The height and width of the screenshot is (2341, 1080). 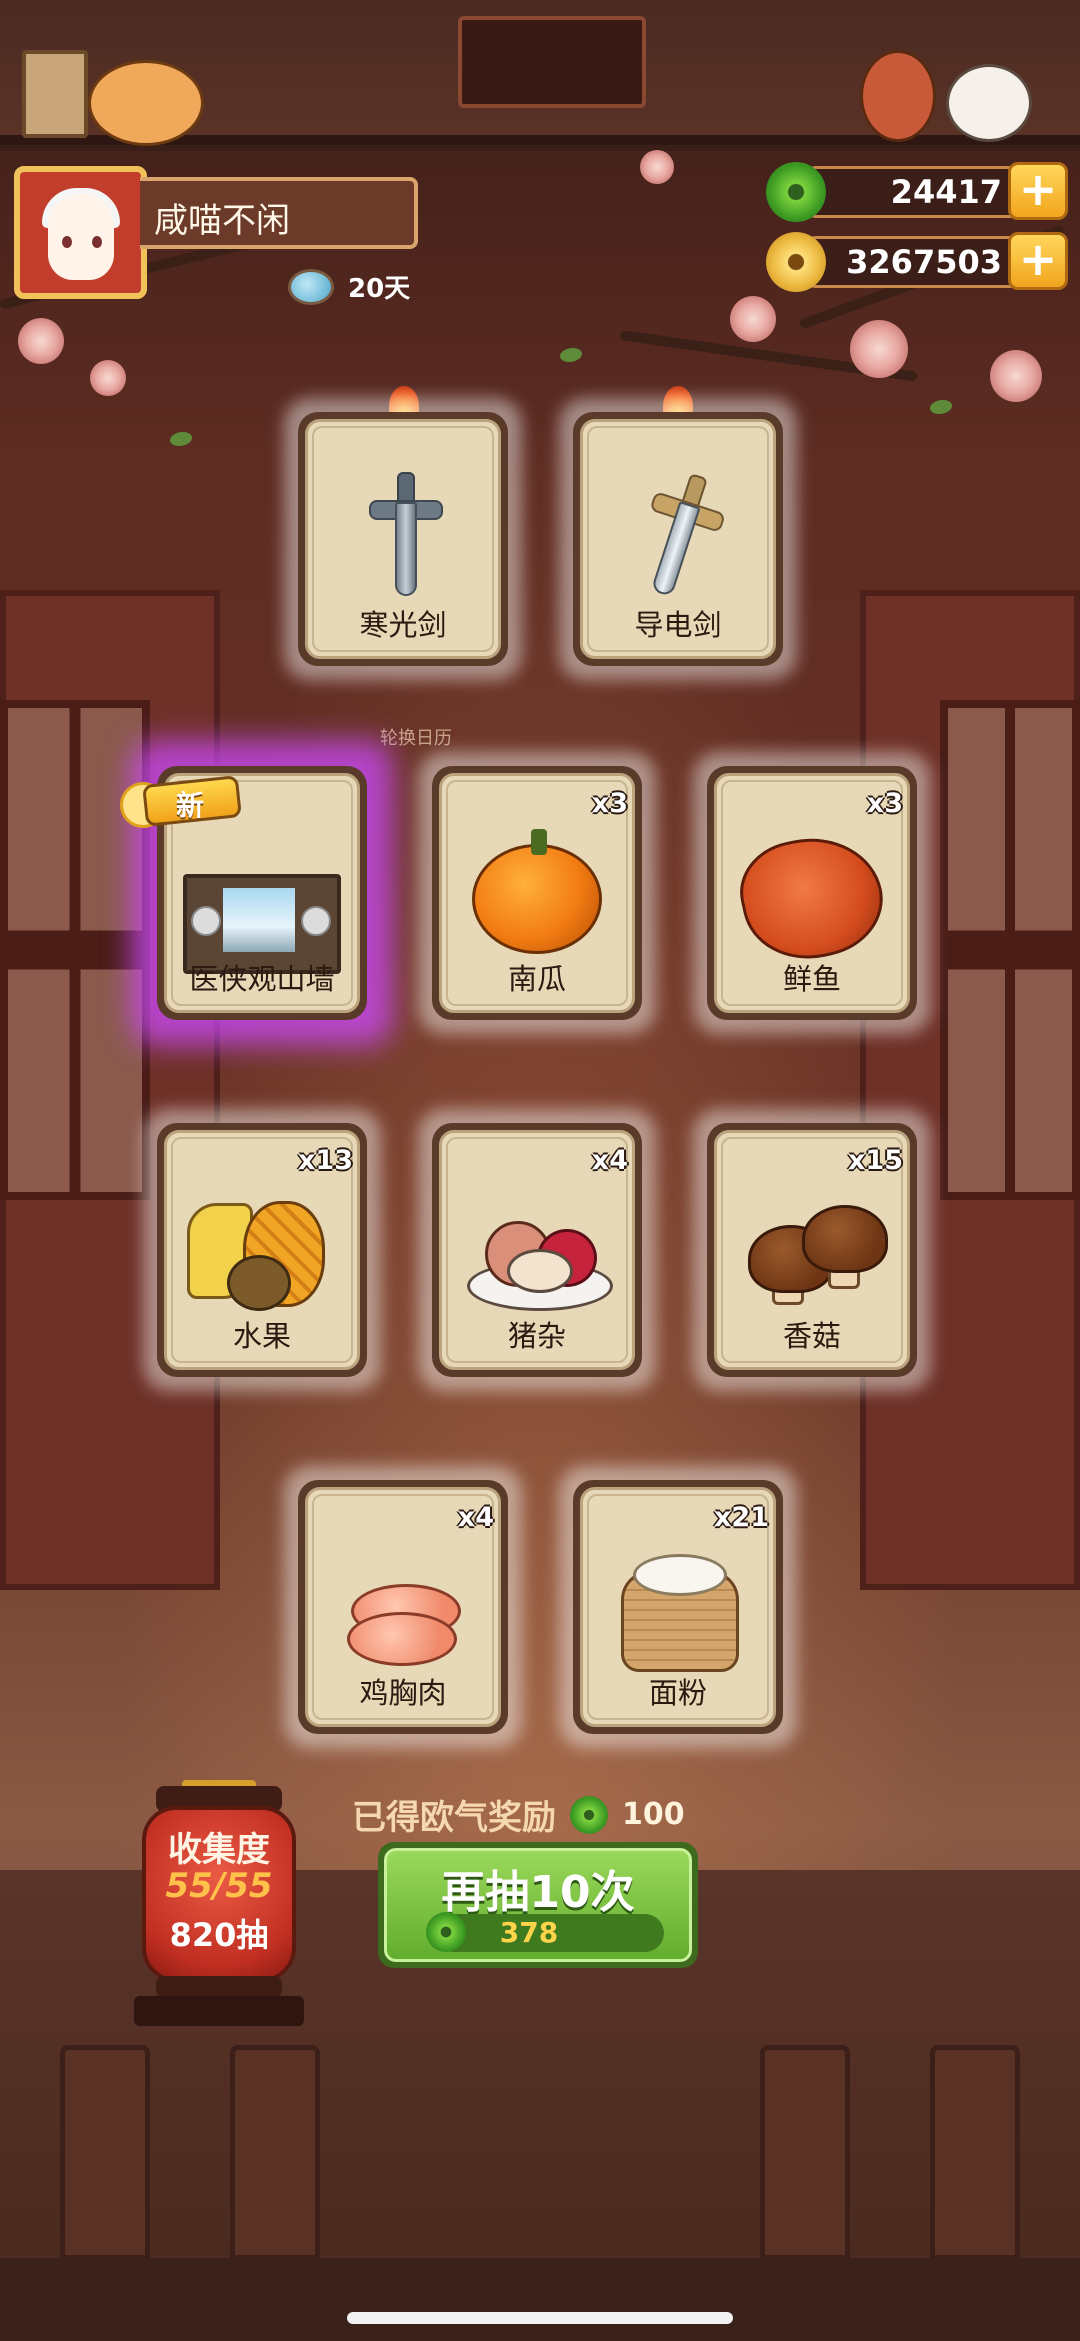 I want to click on lantern-stand, so click(x=219, y=2011).